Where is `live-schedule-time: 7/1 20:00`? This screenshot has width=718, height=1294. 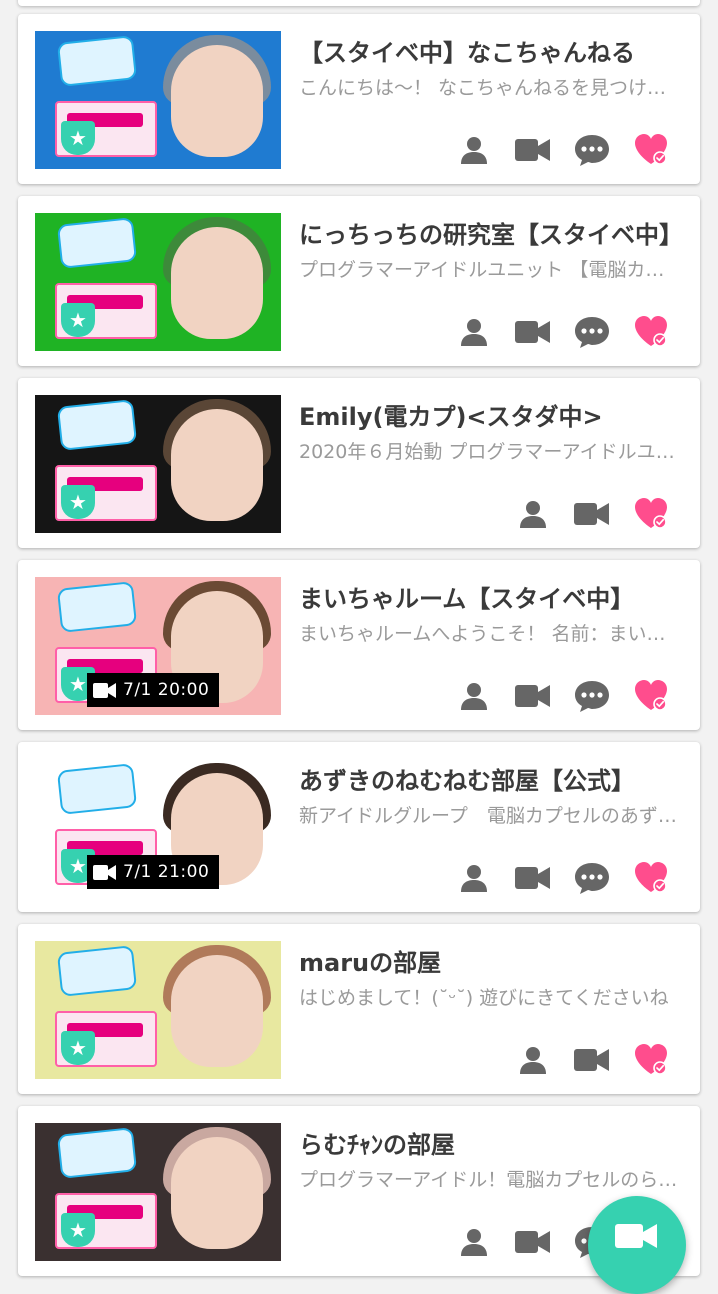
live-schedule-time: 7/1 20:00 is located at coordinates (166, 690).